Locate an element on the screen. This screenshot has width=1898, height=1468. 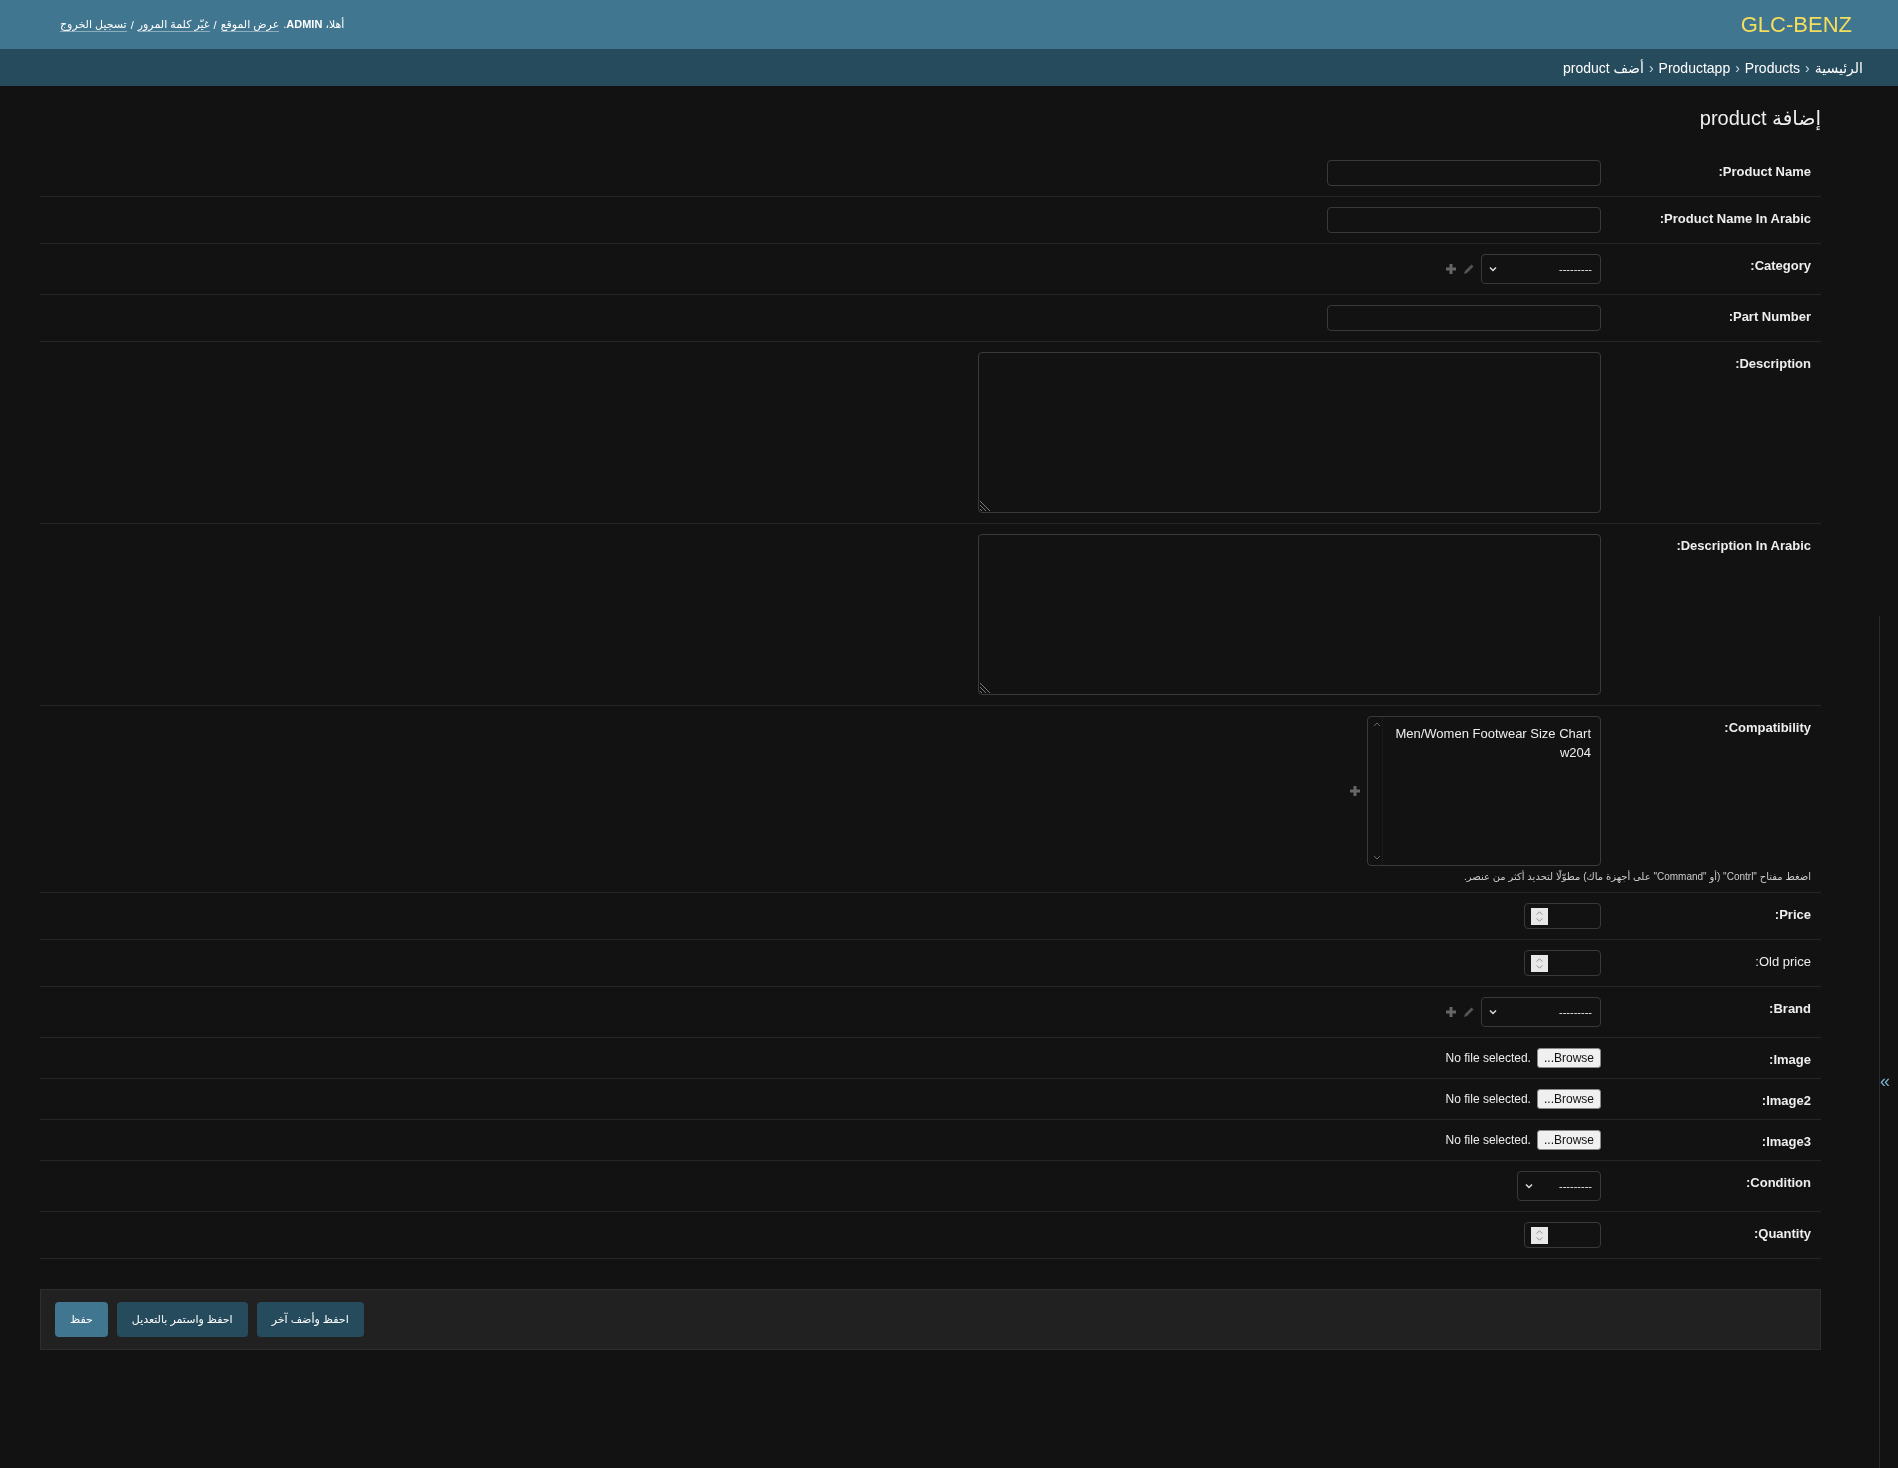
scroll-up-icon is located at coordinates (1377, 724).